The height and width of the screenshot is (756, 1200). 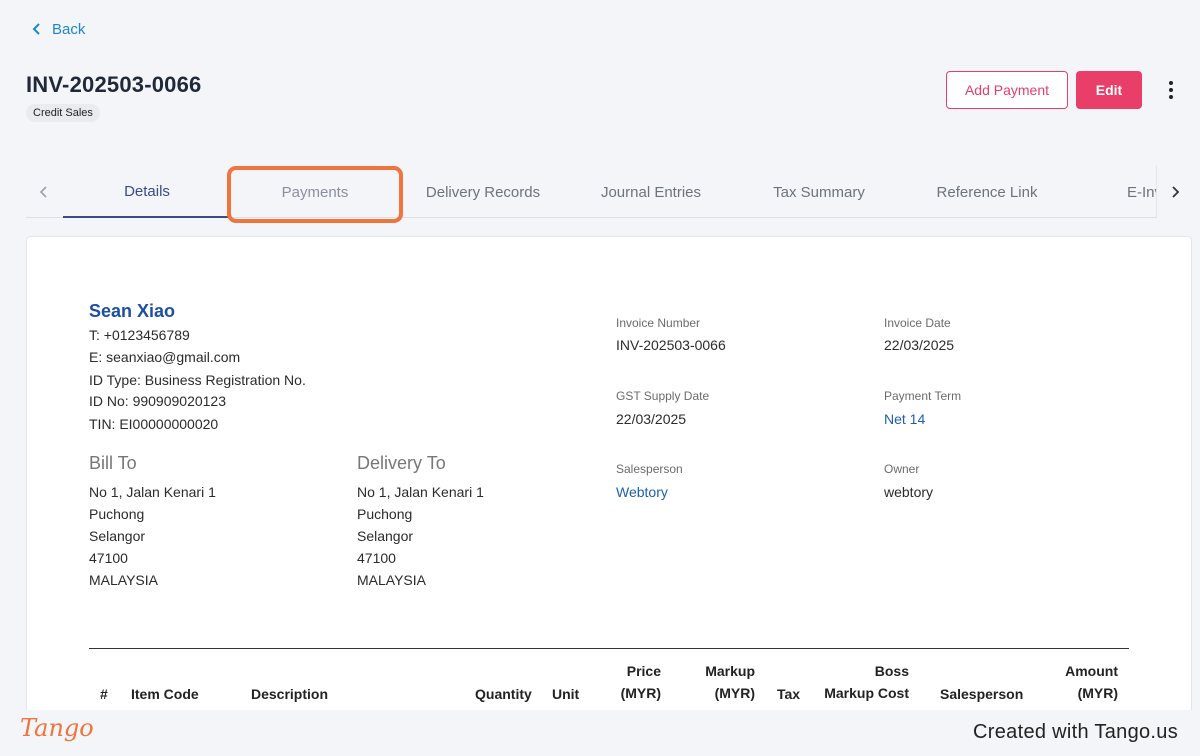 What do you see at coordinates (385, 514) in the screenshot?
I see `delivery-to-line: Puchong` at bounding box center [385, 514].